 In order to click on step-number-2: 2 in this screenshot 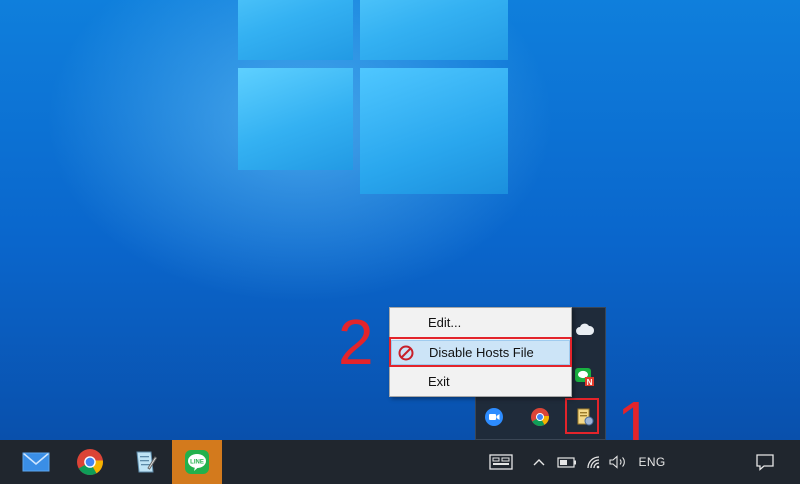, I will do `click(356, 342)`.